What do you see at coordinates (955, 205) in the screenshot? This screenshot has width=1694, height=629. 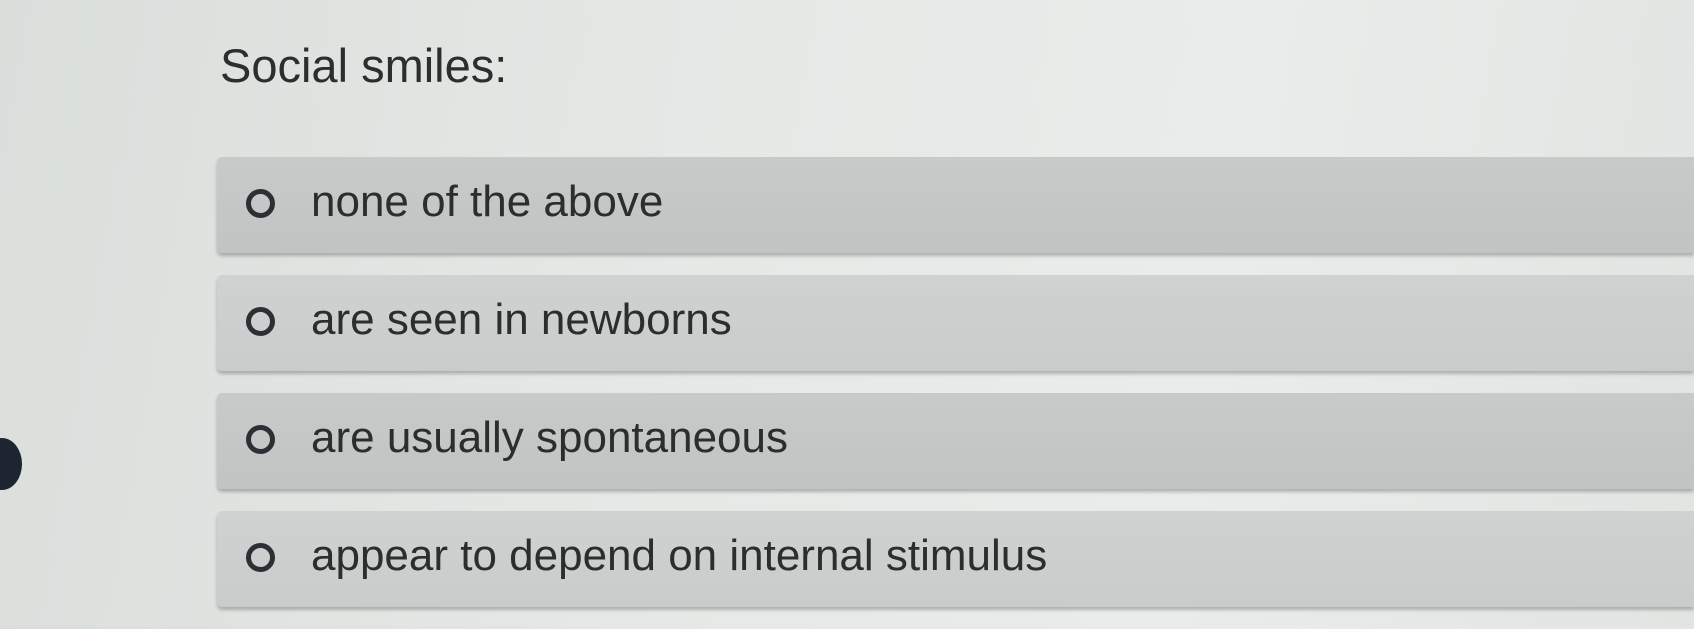 I see `answer-option-none-of-the-above: none of the above` at bounding box center [955, 205].